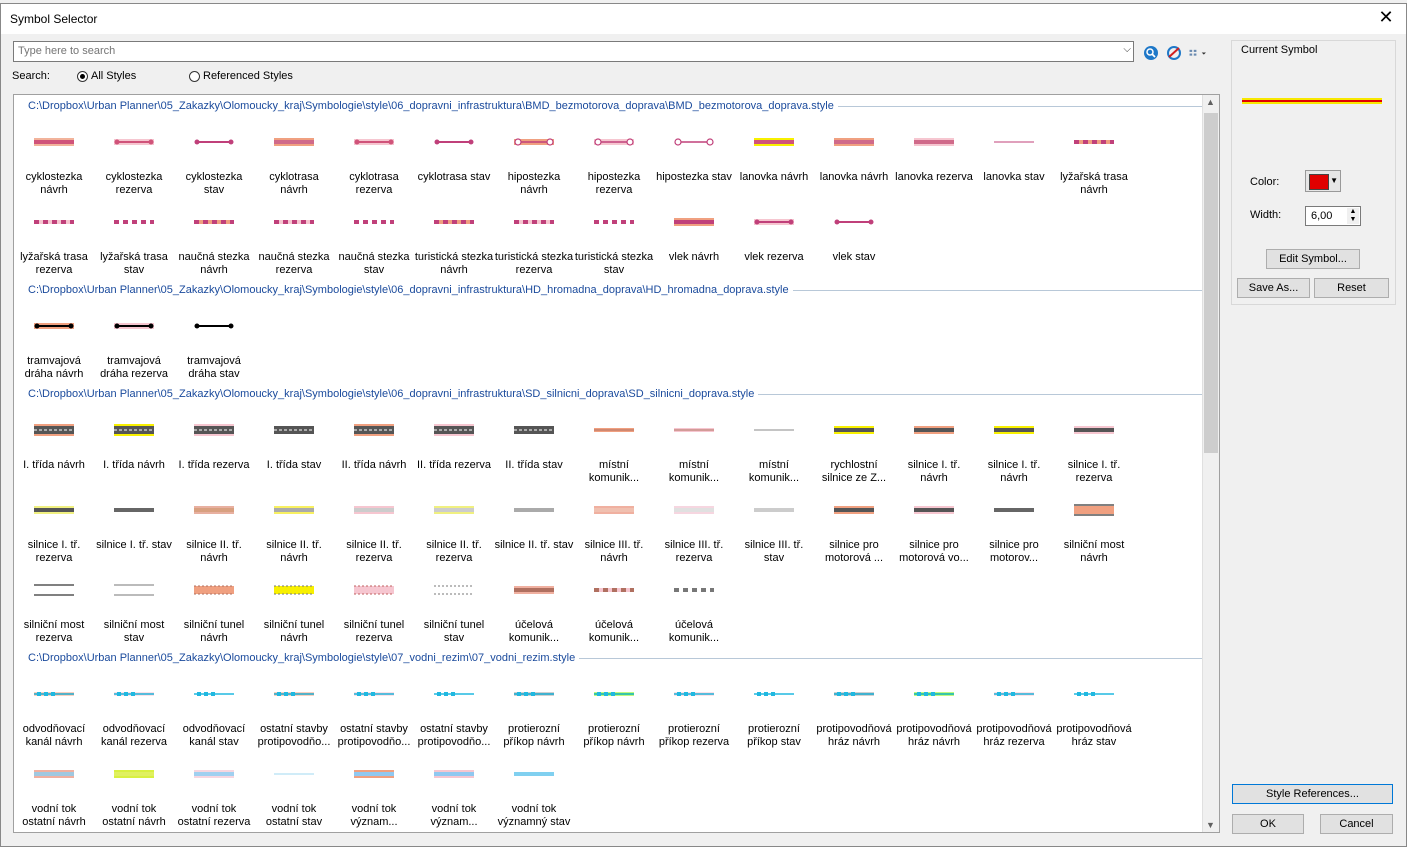 The width and height of the screenshot is (1407, 847). Describe the element at coordinates (1353, 216) in the screenshot. I see `spin-arrows-icon: ▲ ▼` at that location.